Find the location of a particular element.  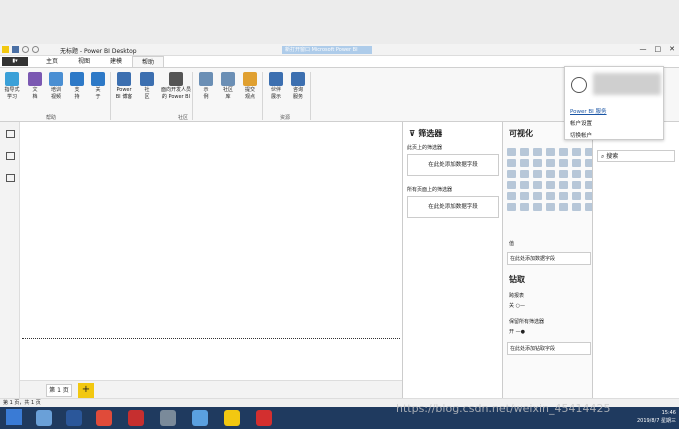

netease-music-icon is located at coordinates (136, 418).